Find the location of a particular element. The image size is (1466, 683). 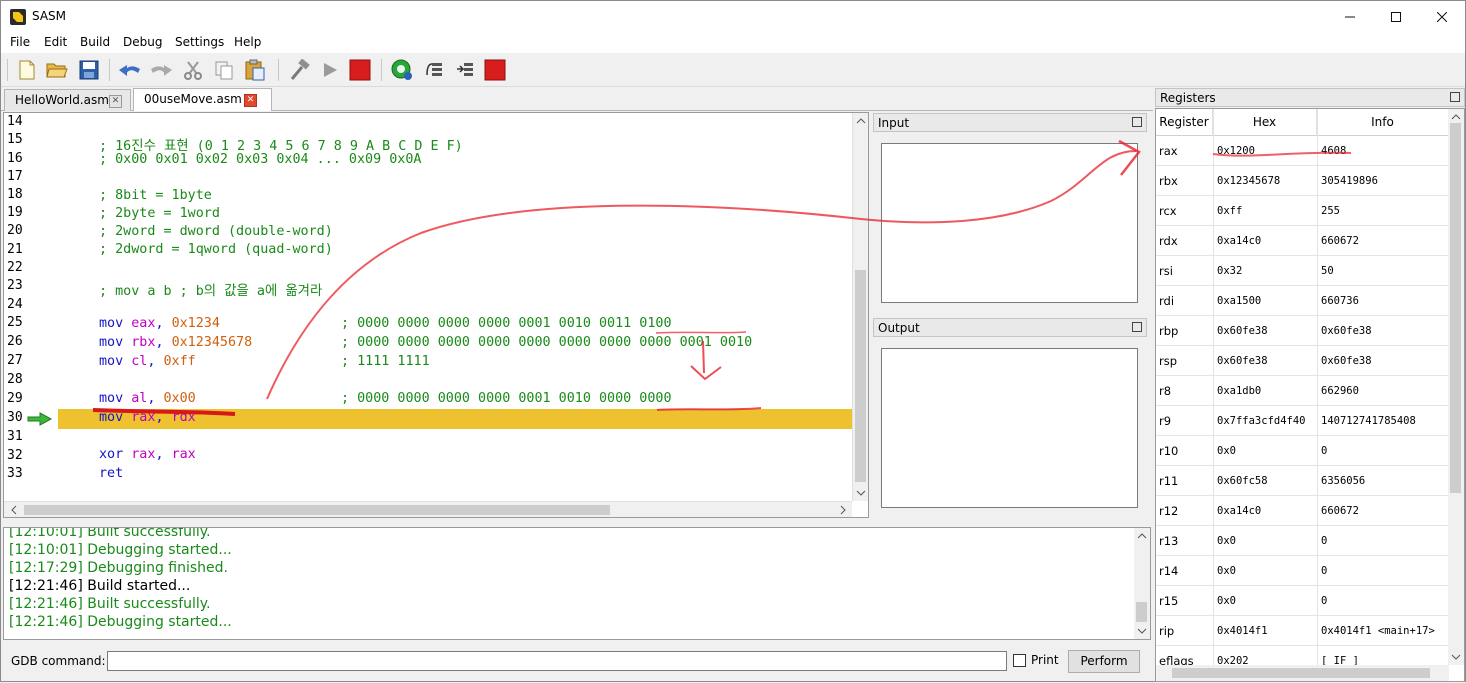

col-header-register: Register is located at coordinates (1184, 122).